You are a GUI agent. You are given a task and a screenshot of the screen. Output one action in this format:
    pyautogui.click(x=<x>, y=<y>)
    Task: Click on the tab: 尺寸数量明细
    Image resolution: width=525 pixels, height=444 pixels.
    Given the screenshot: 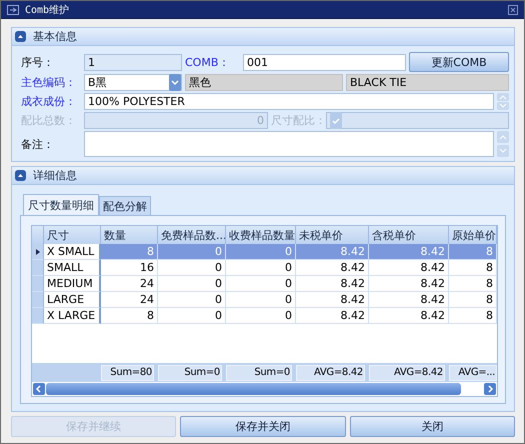 What is the action you would take?
    pyautogui.click(x=61, y=204)
    